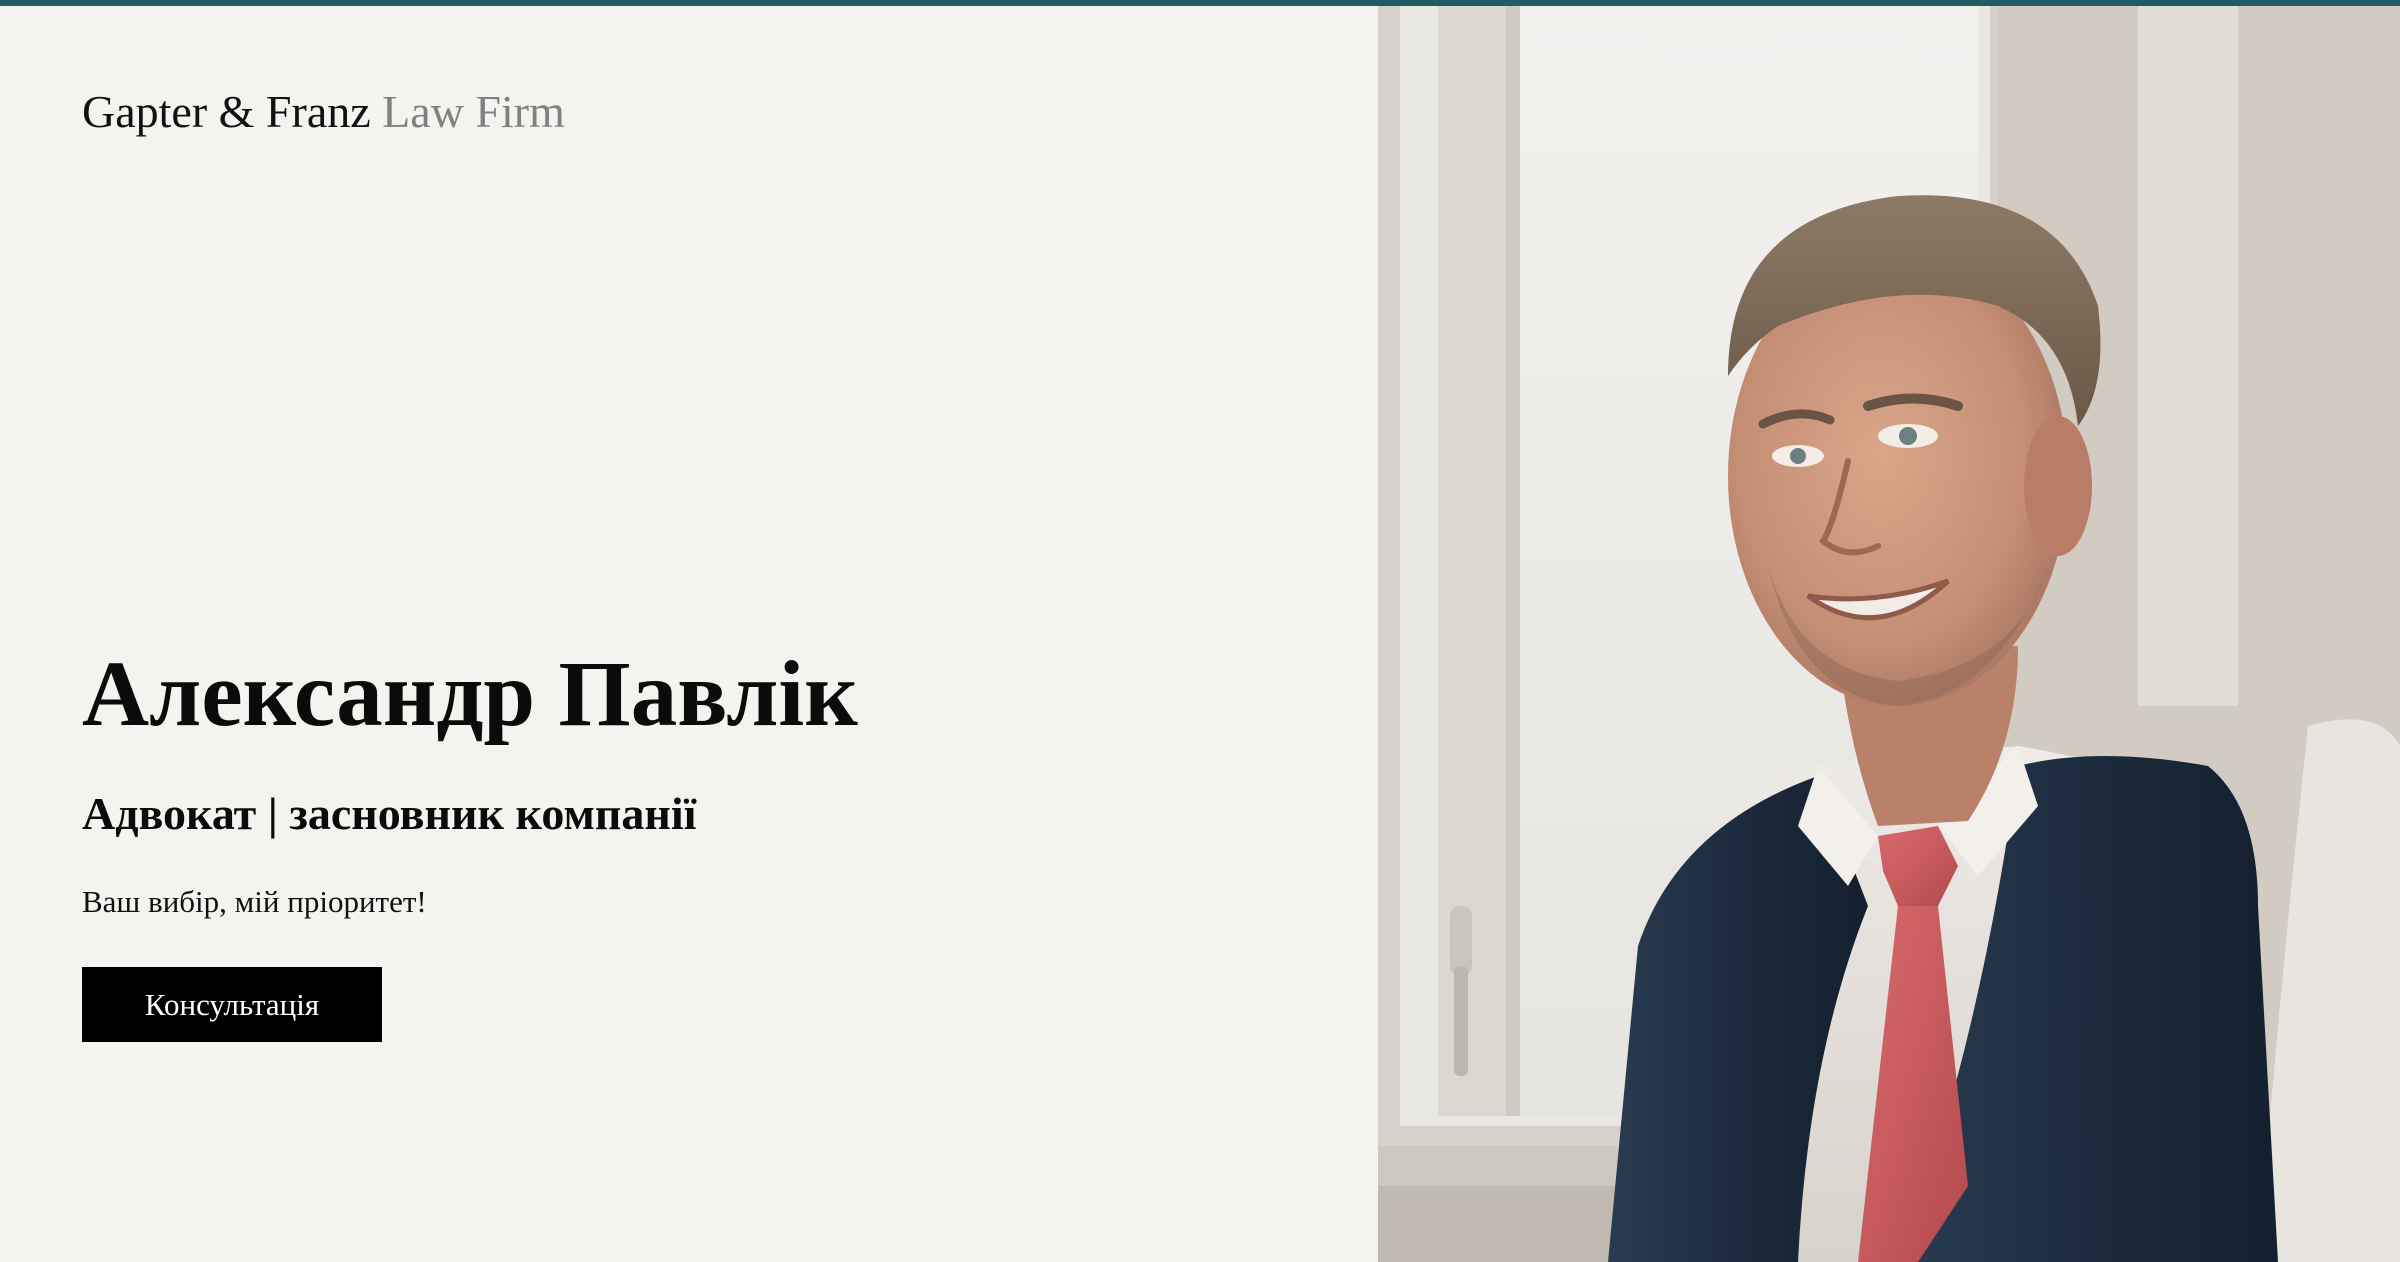 The image size is (2400, 1262). I want to click on consultation-button: Консультація, so click(232, 1004).